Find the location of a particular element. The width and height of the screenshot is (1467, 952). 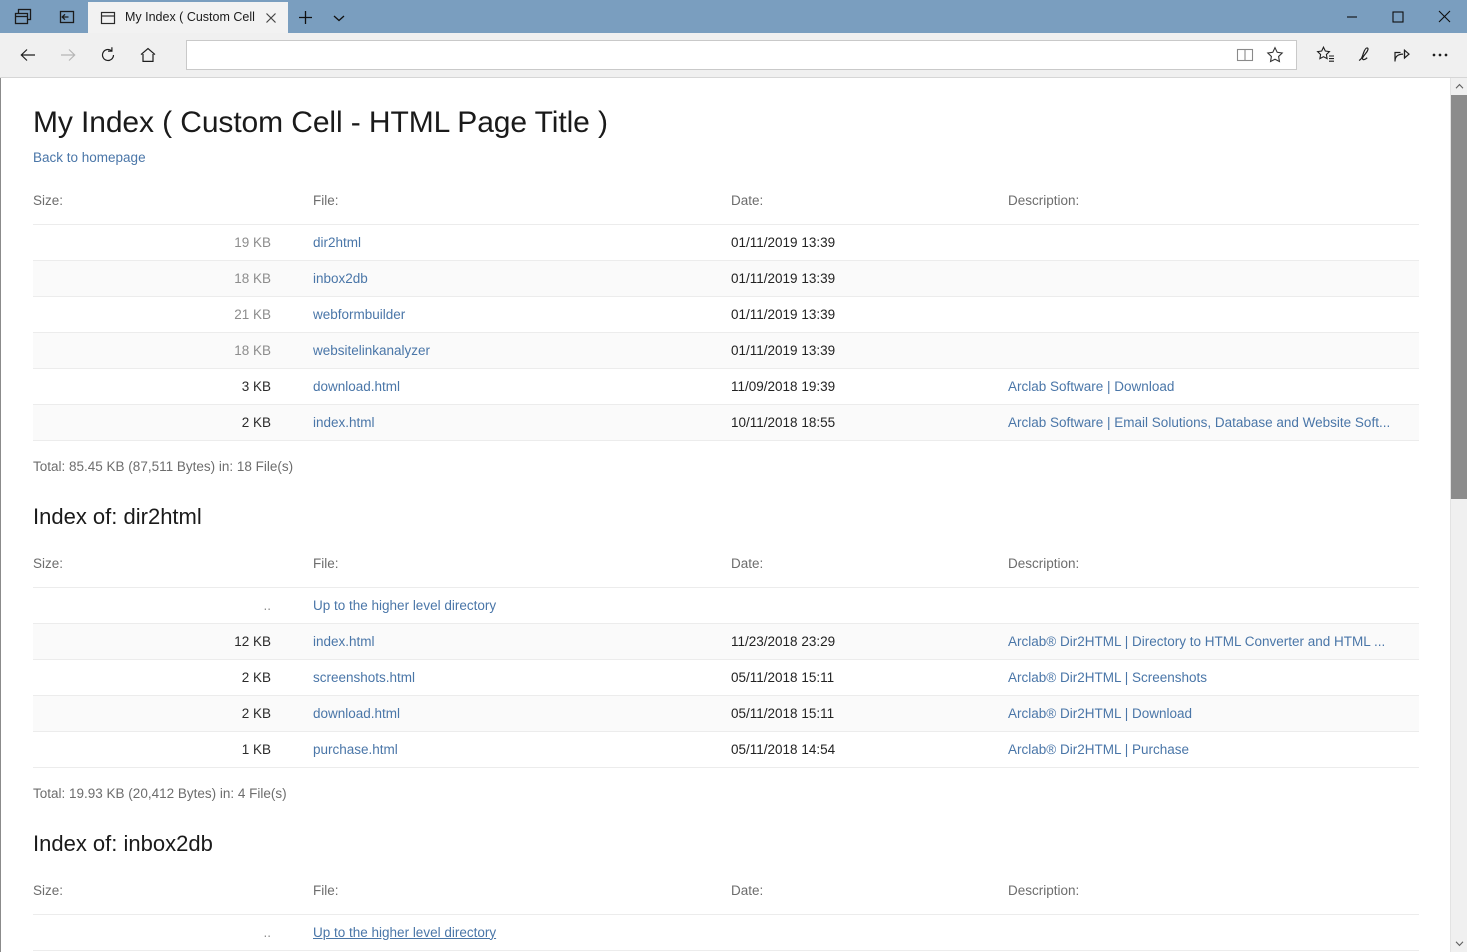

back-to-homepage-link: Back to homepage is located at coordinates (89, 157).